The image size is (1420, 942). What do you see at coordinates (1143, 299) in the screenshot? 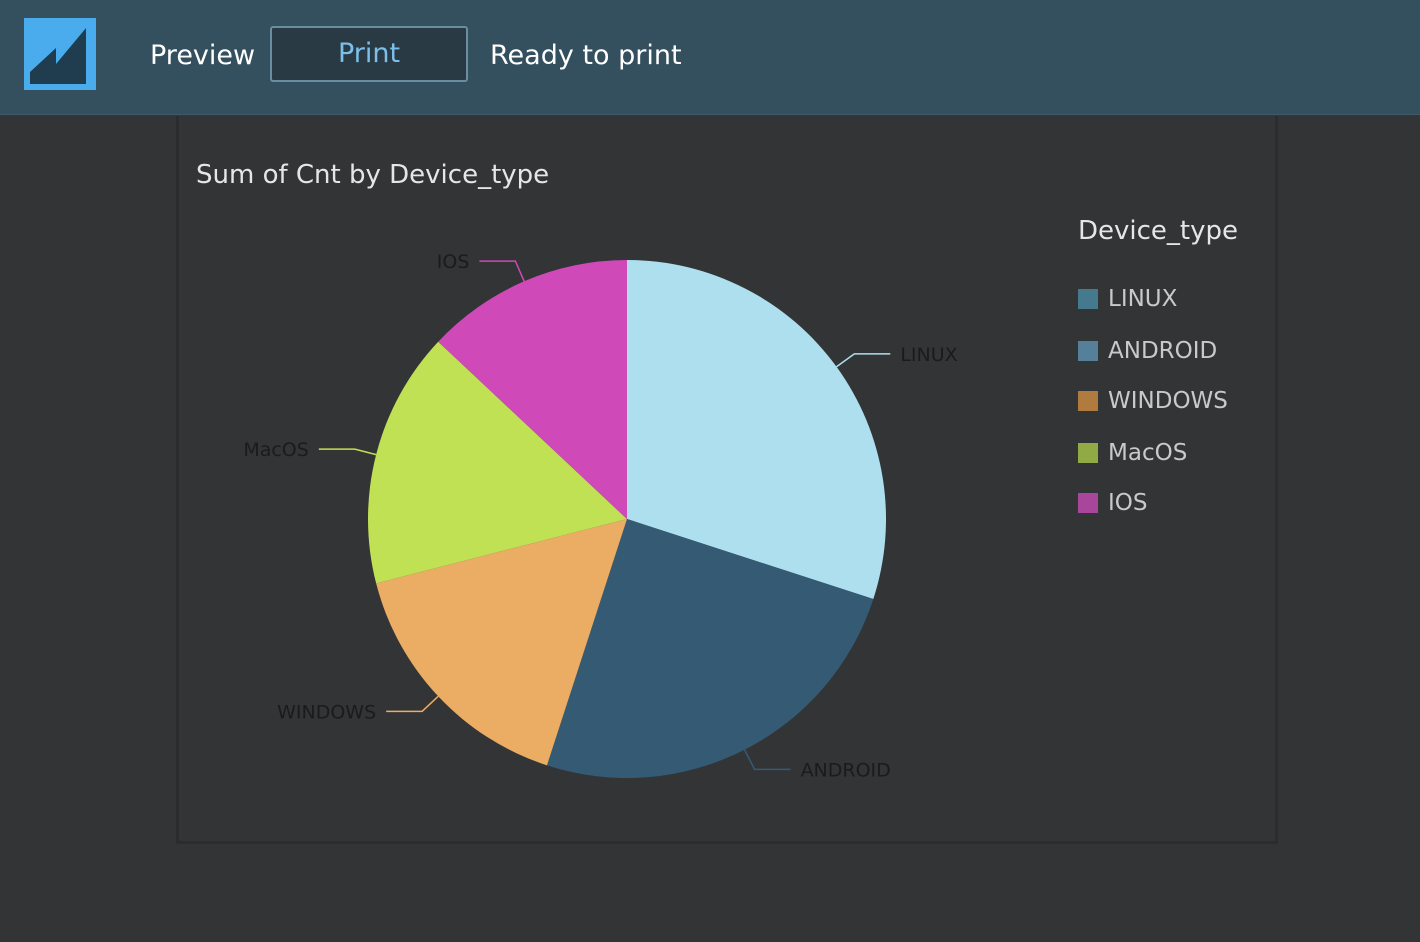
I see `legend-label: LINUX` at bounding box center [1143, 299].